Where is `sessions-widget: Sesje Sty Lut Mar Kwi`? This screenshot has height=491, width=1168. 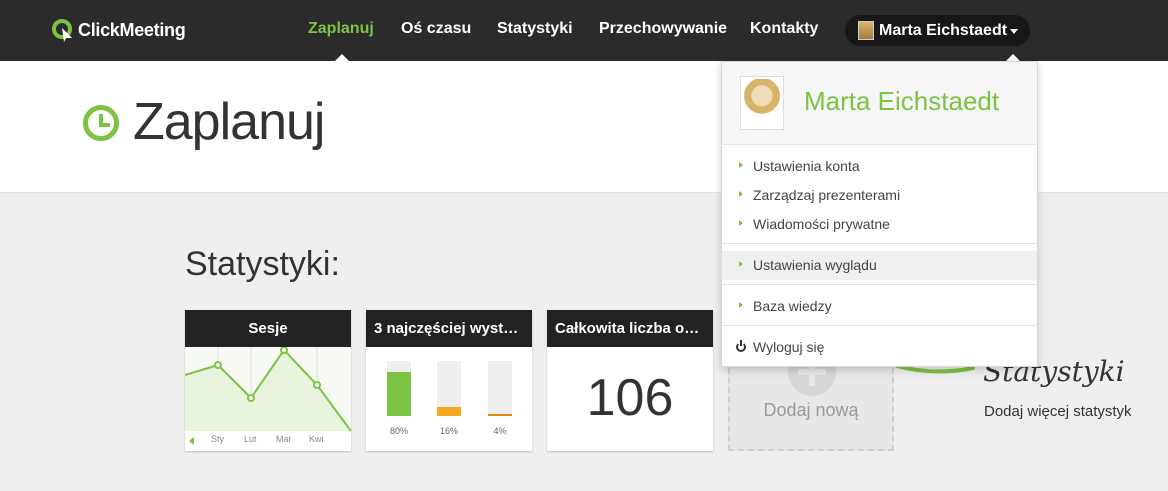
sessions-widget: Sesje Sty Lut Mar Kwi is located at coordinates (268, 380).